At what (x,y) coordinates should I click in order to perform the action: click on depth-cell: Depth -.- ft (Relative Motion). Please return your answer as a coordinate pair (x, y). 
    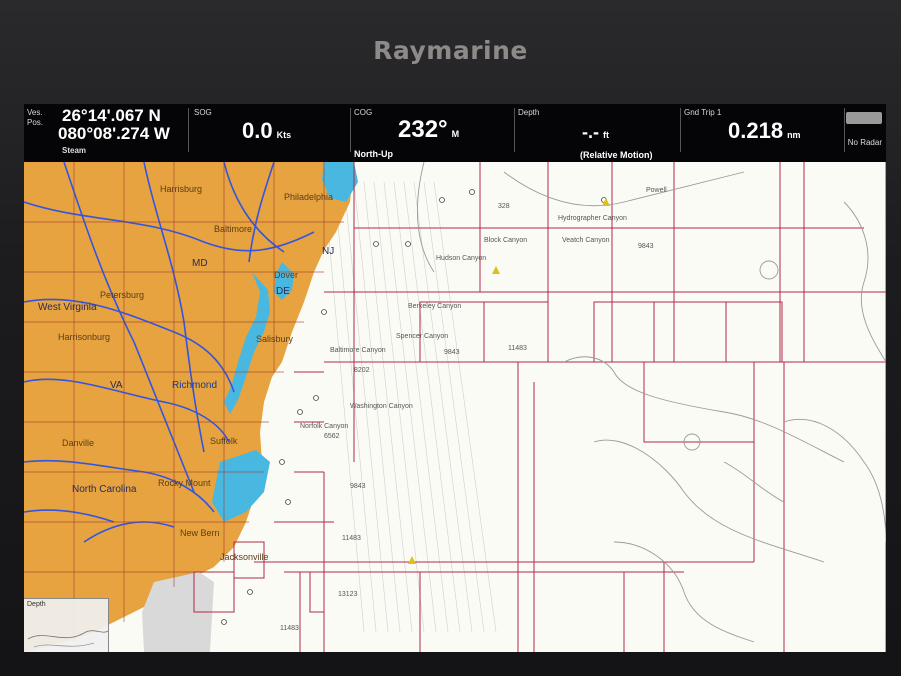
    Looking at the image, I should click on (597, 133).